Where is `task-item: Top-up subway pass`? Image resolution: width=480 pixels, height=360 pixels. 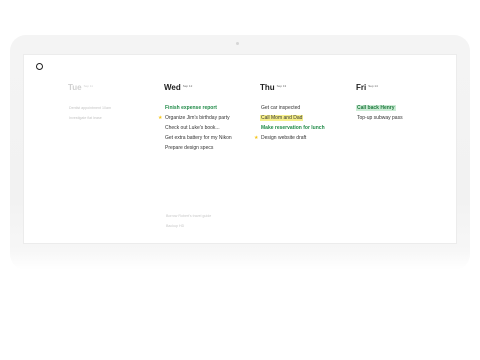 task-item: Top-up subway pass is located at coordinates (402, 118).